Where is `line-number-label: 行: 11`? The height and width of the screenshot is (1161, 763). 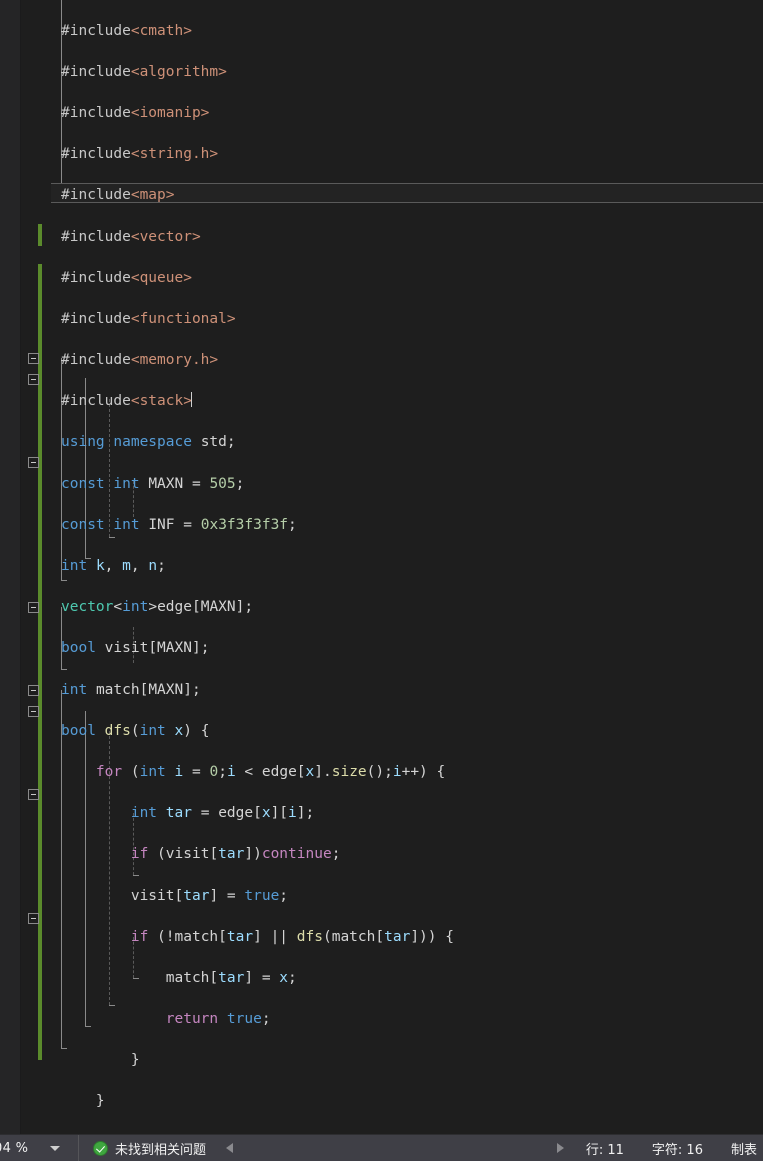 line-number-label: 行: 11 is located at coordinates (605, 1148).